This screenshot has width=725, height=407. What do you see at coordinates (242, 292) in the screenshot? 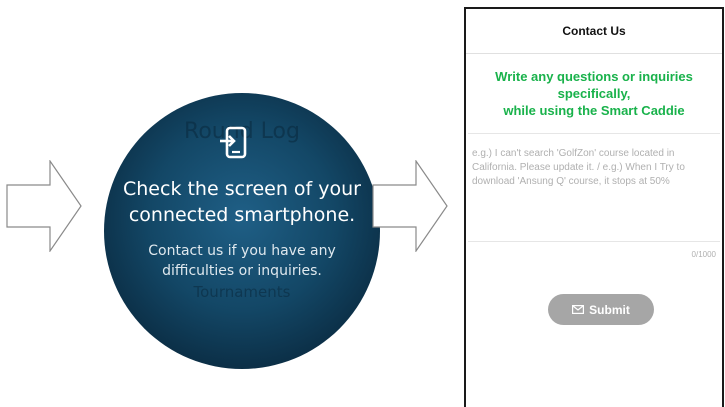
I see `background-menu-item: Tournaments` at bounding box center [242, 292].